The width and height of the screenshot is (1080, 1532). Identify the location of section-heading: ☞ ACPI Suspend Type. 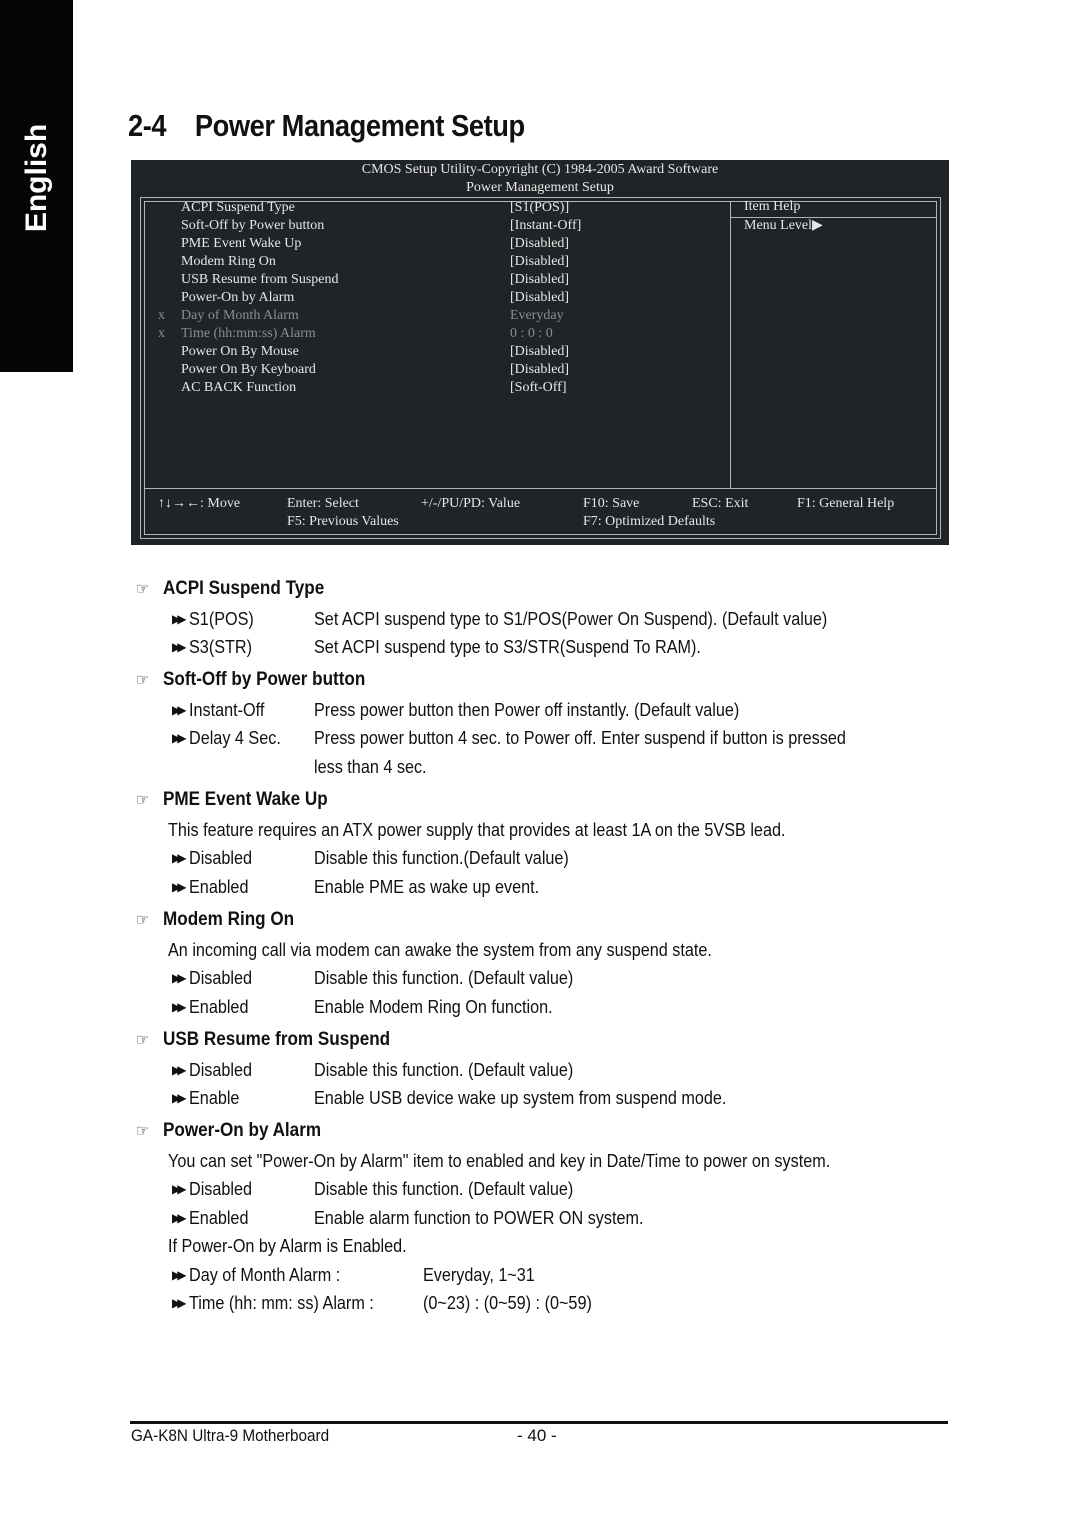
(230, 589).